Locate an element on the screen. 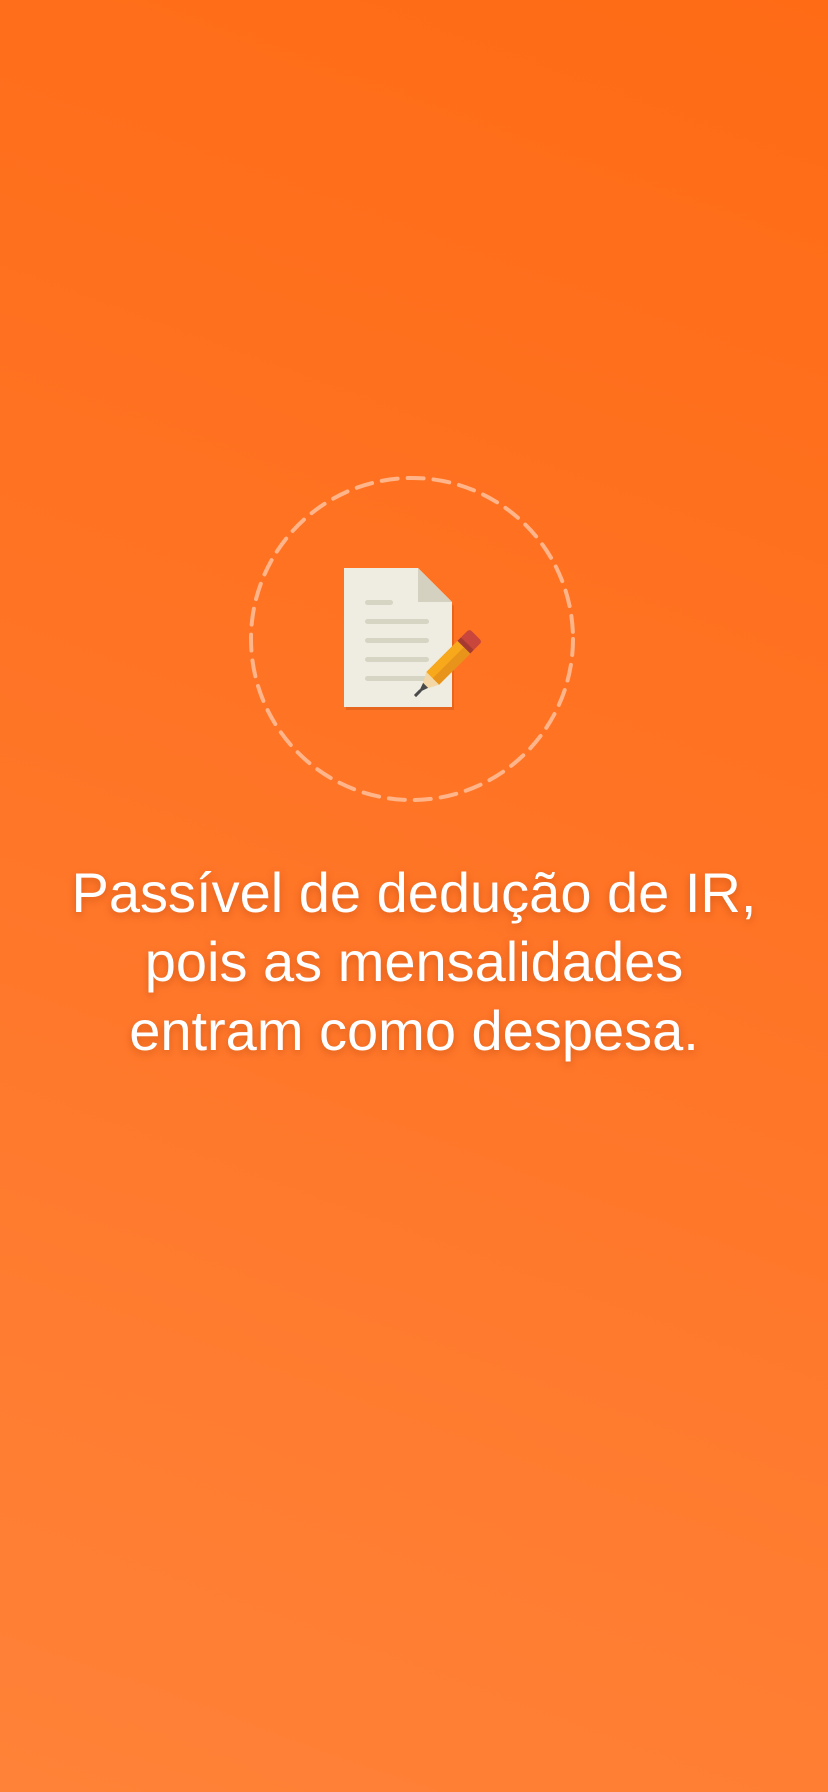 This screenshot has width=828, height=1792. document-with-pencil-icon is located at coordinates (412, 639).